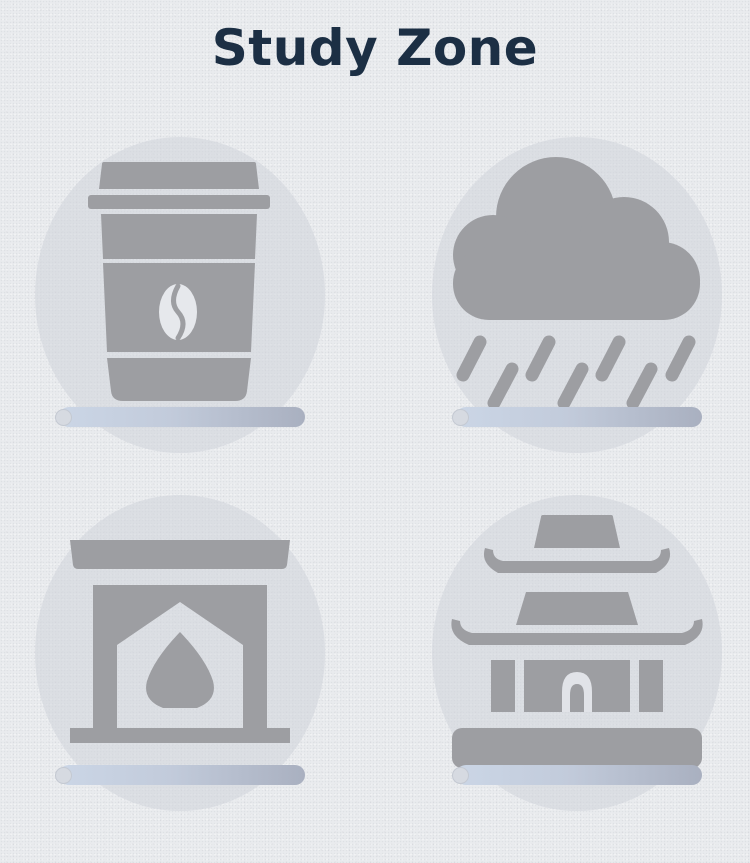 This screenshot has width=750, height=863. I want to click on fireplace-icon, so click(180, 641).